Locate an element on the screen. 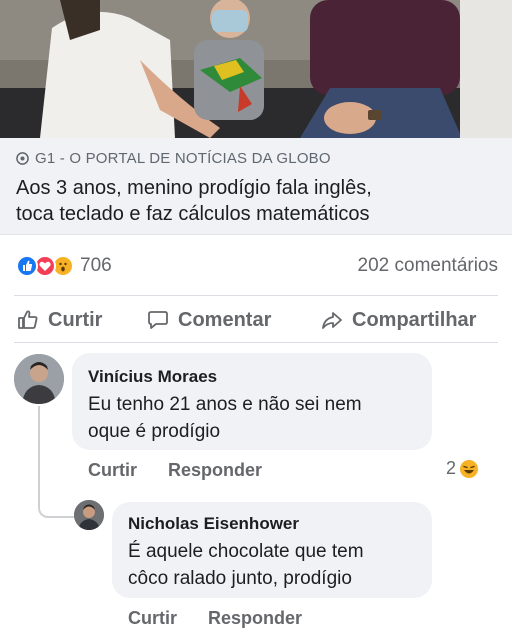  comment-count: 202 comentários is located at coordinates (428, 266).